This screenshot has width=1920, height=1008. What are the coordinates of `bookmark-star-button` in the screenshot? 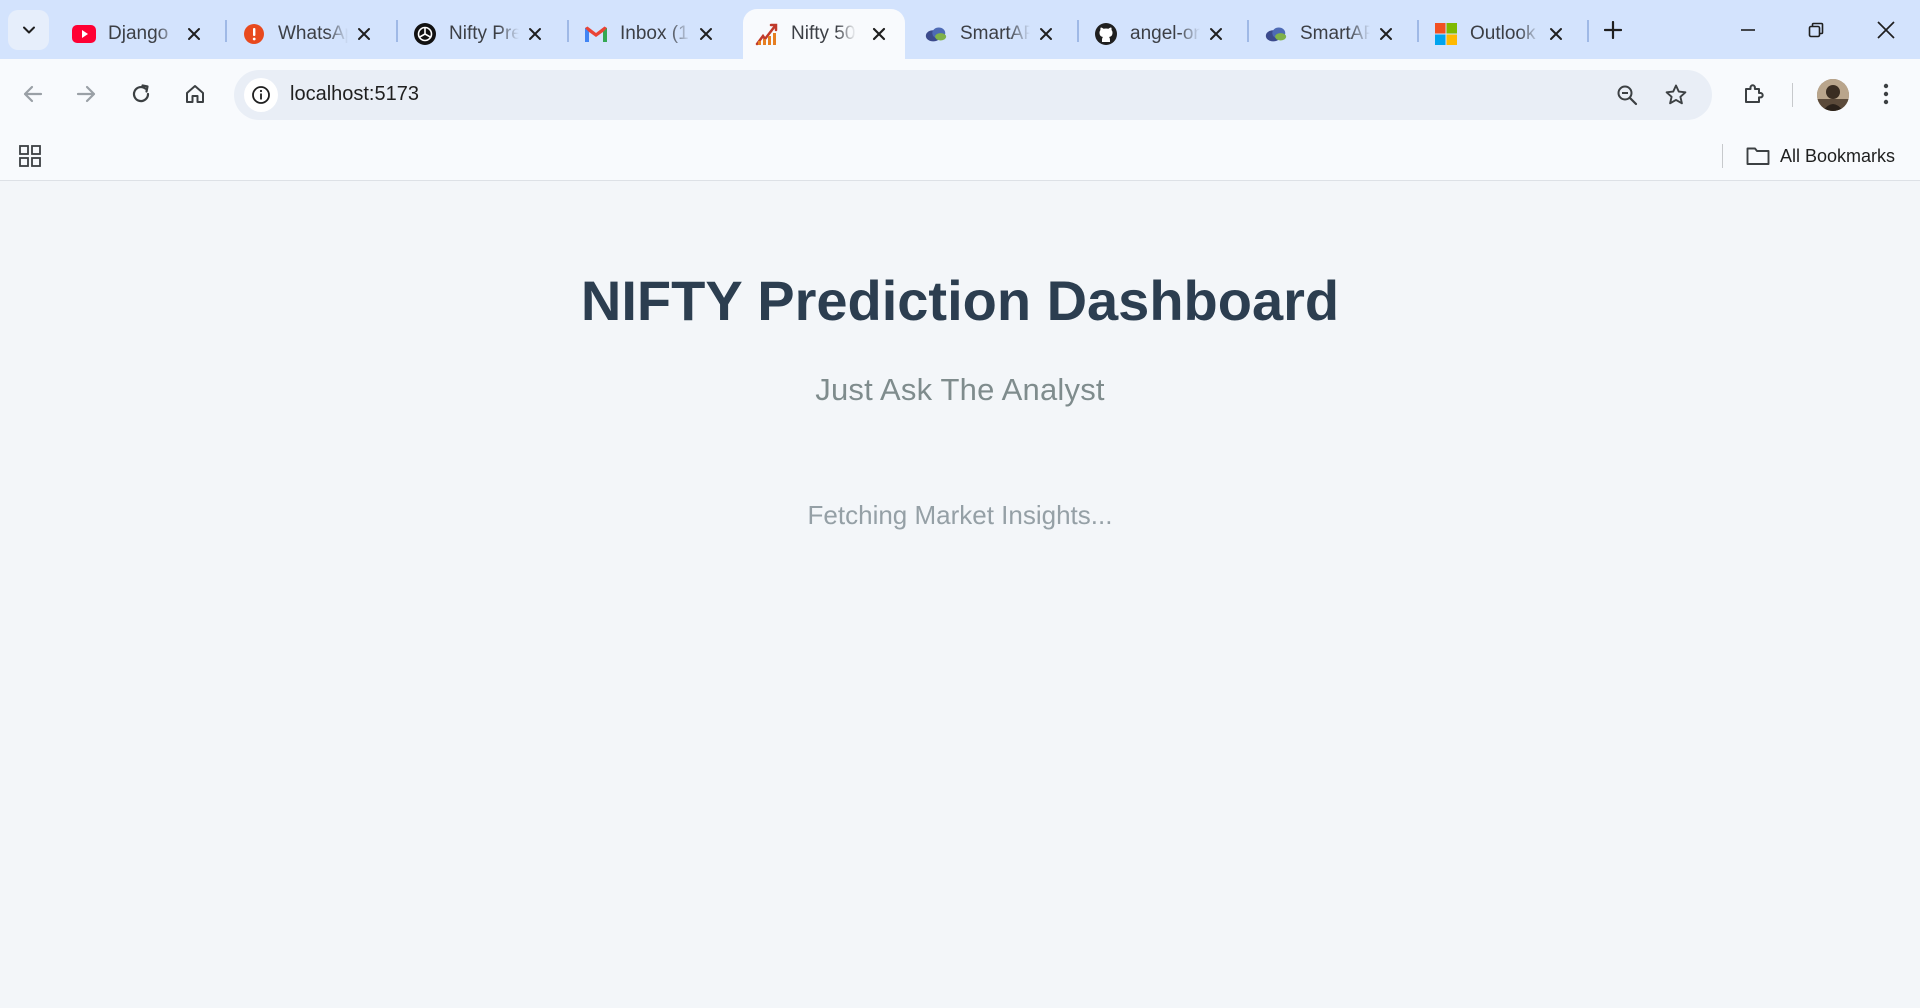 It's located at (1676, 95).